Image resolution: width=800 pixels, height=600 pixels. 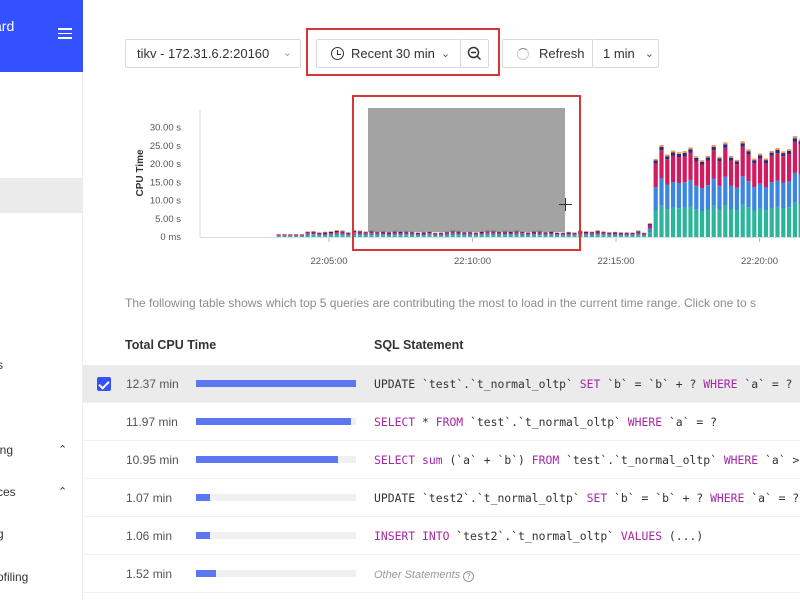 What do you see at coordinates (41, 300) in the screenshot?
I see `sidebar: ard s ing ⌃ ces ⌃ g ofiling` at bounding box center [41, 300].